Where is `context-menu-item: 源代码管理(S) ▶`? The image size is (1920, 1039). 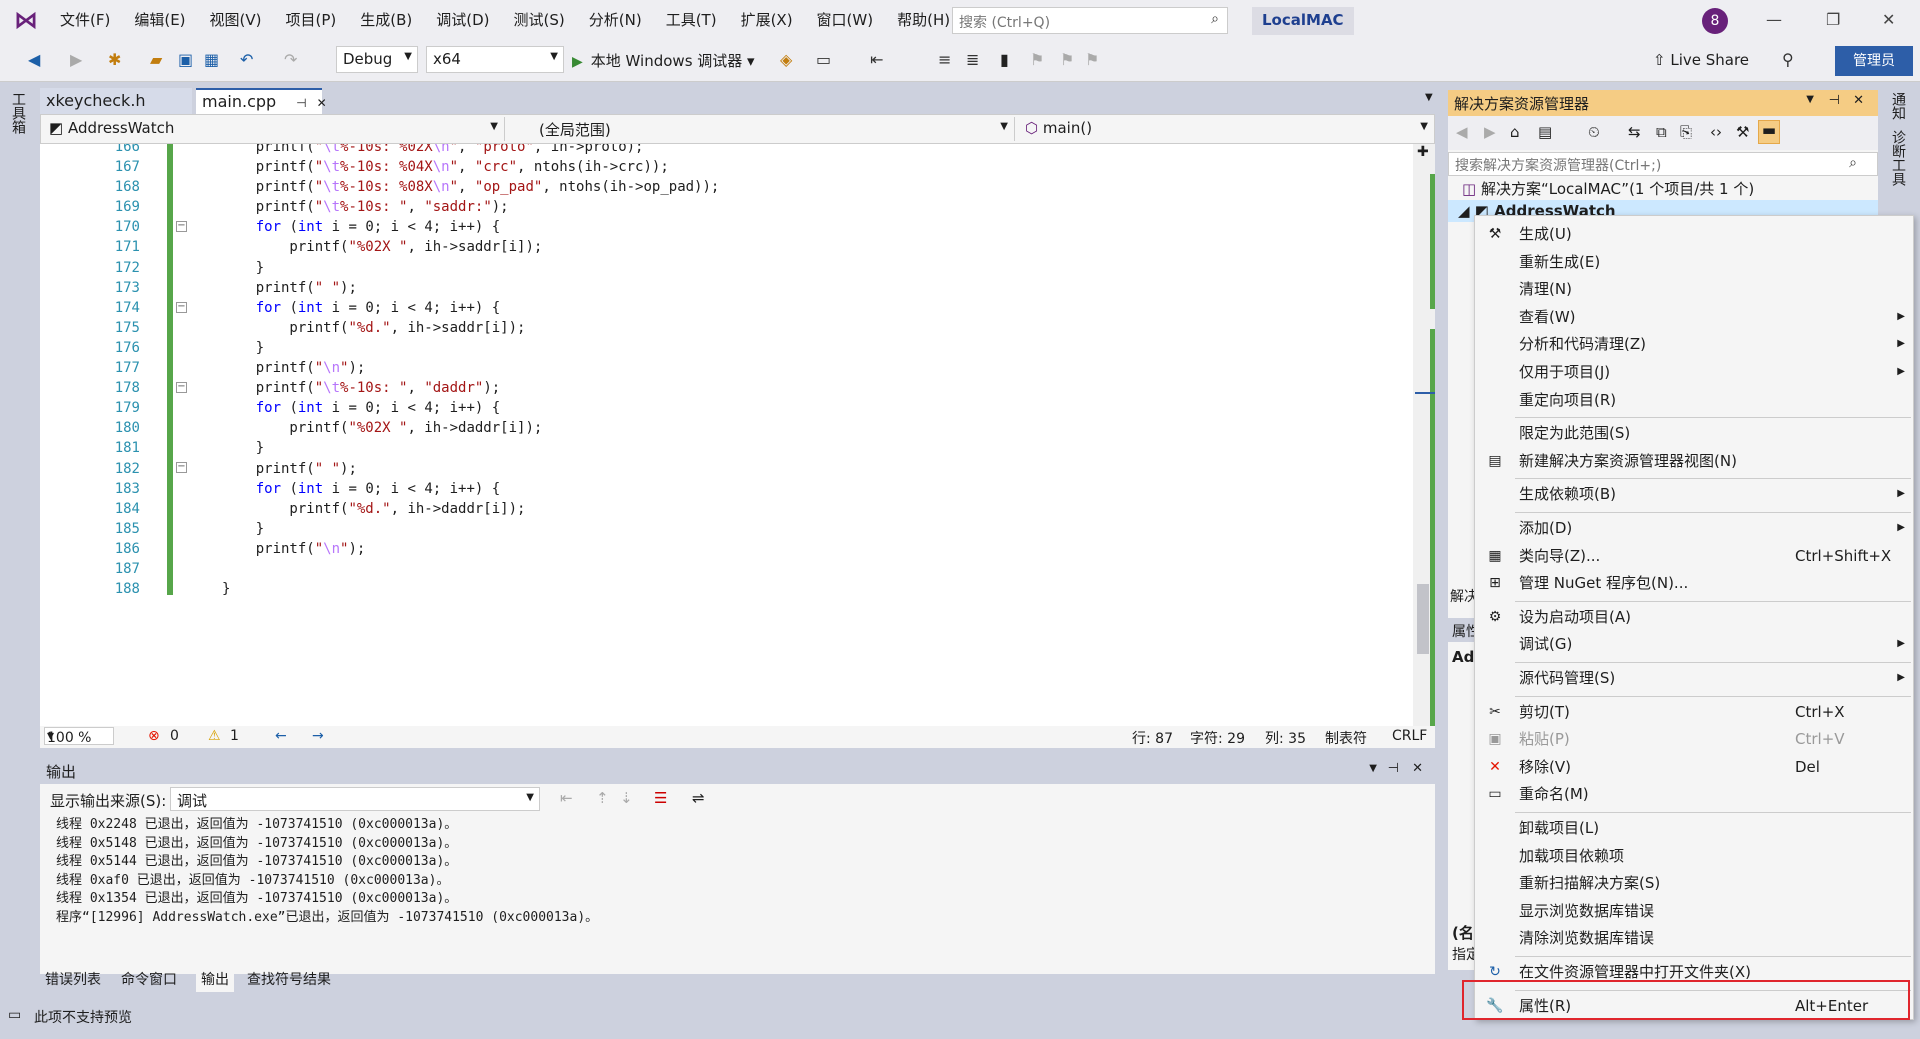 context-menu-item: 源代码管理(S) ▶ is located at coordinates (1694, 678).